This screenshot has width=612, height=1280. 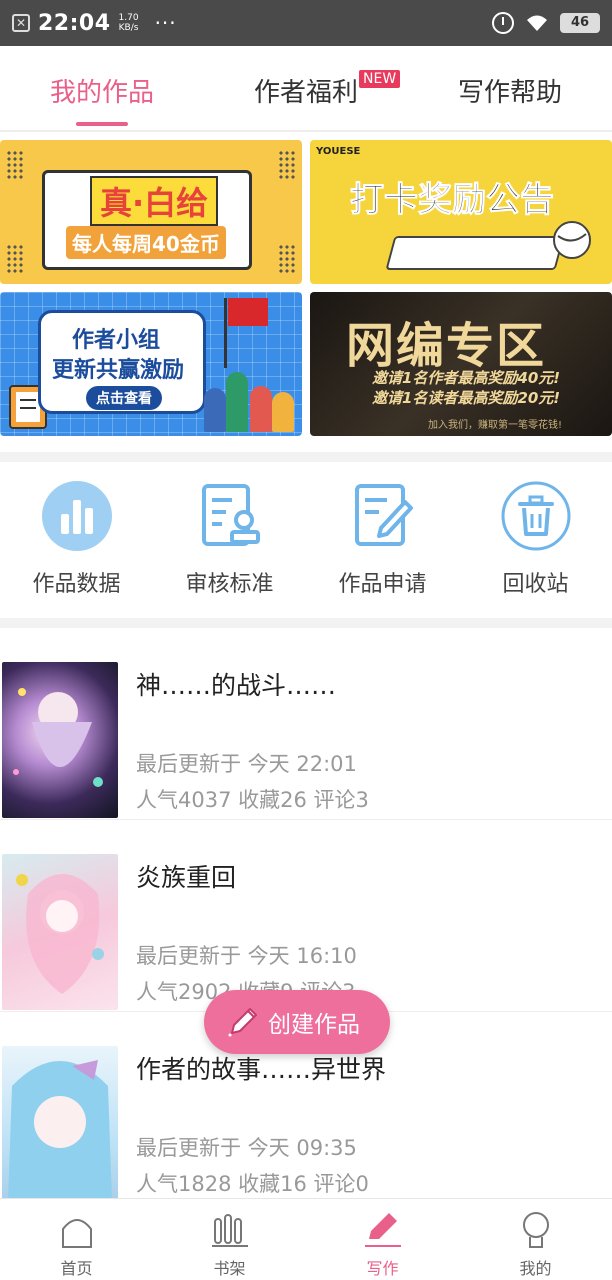 What do you see at coordinates (248, 312) in the screenshot?
I see `flag-icon` at bounding box center [248, 312].